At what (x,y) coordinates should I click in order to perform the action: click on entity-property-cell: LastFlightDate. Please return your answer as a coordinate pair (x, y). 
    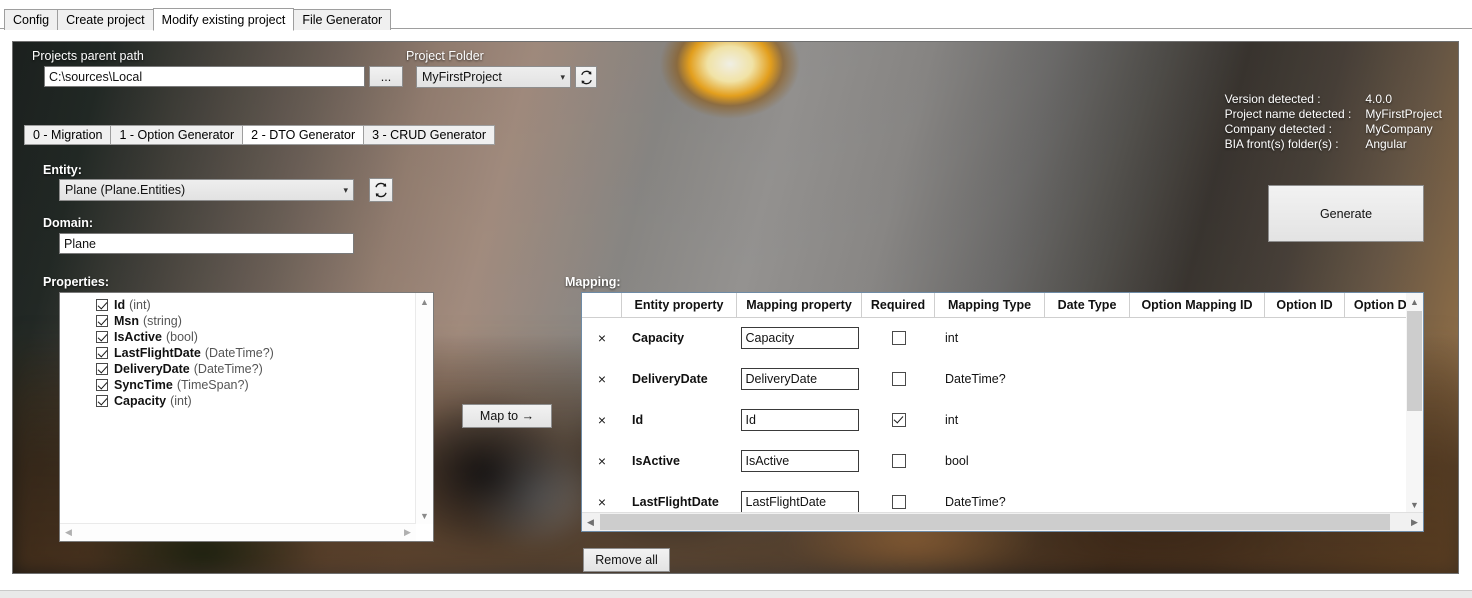
    Looking at the image, I should click on (679, 497).